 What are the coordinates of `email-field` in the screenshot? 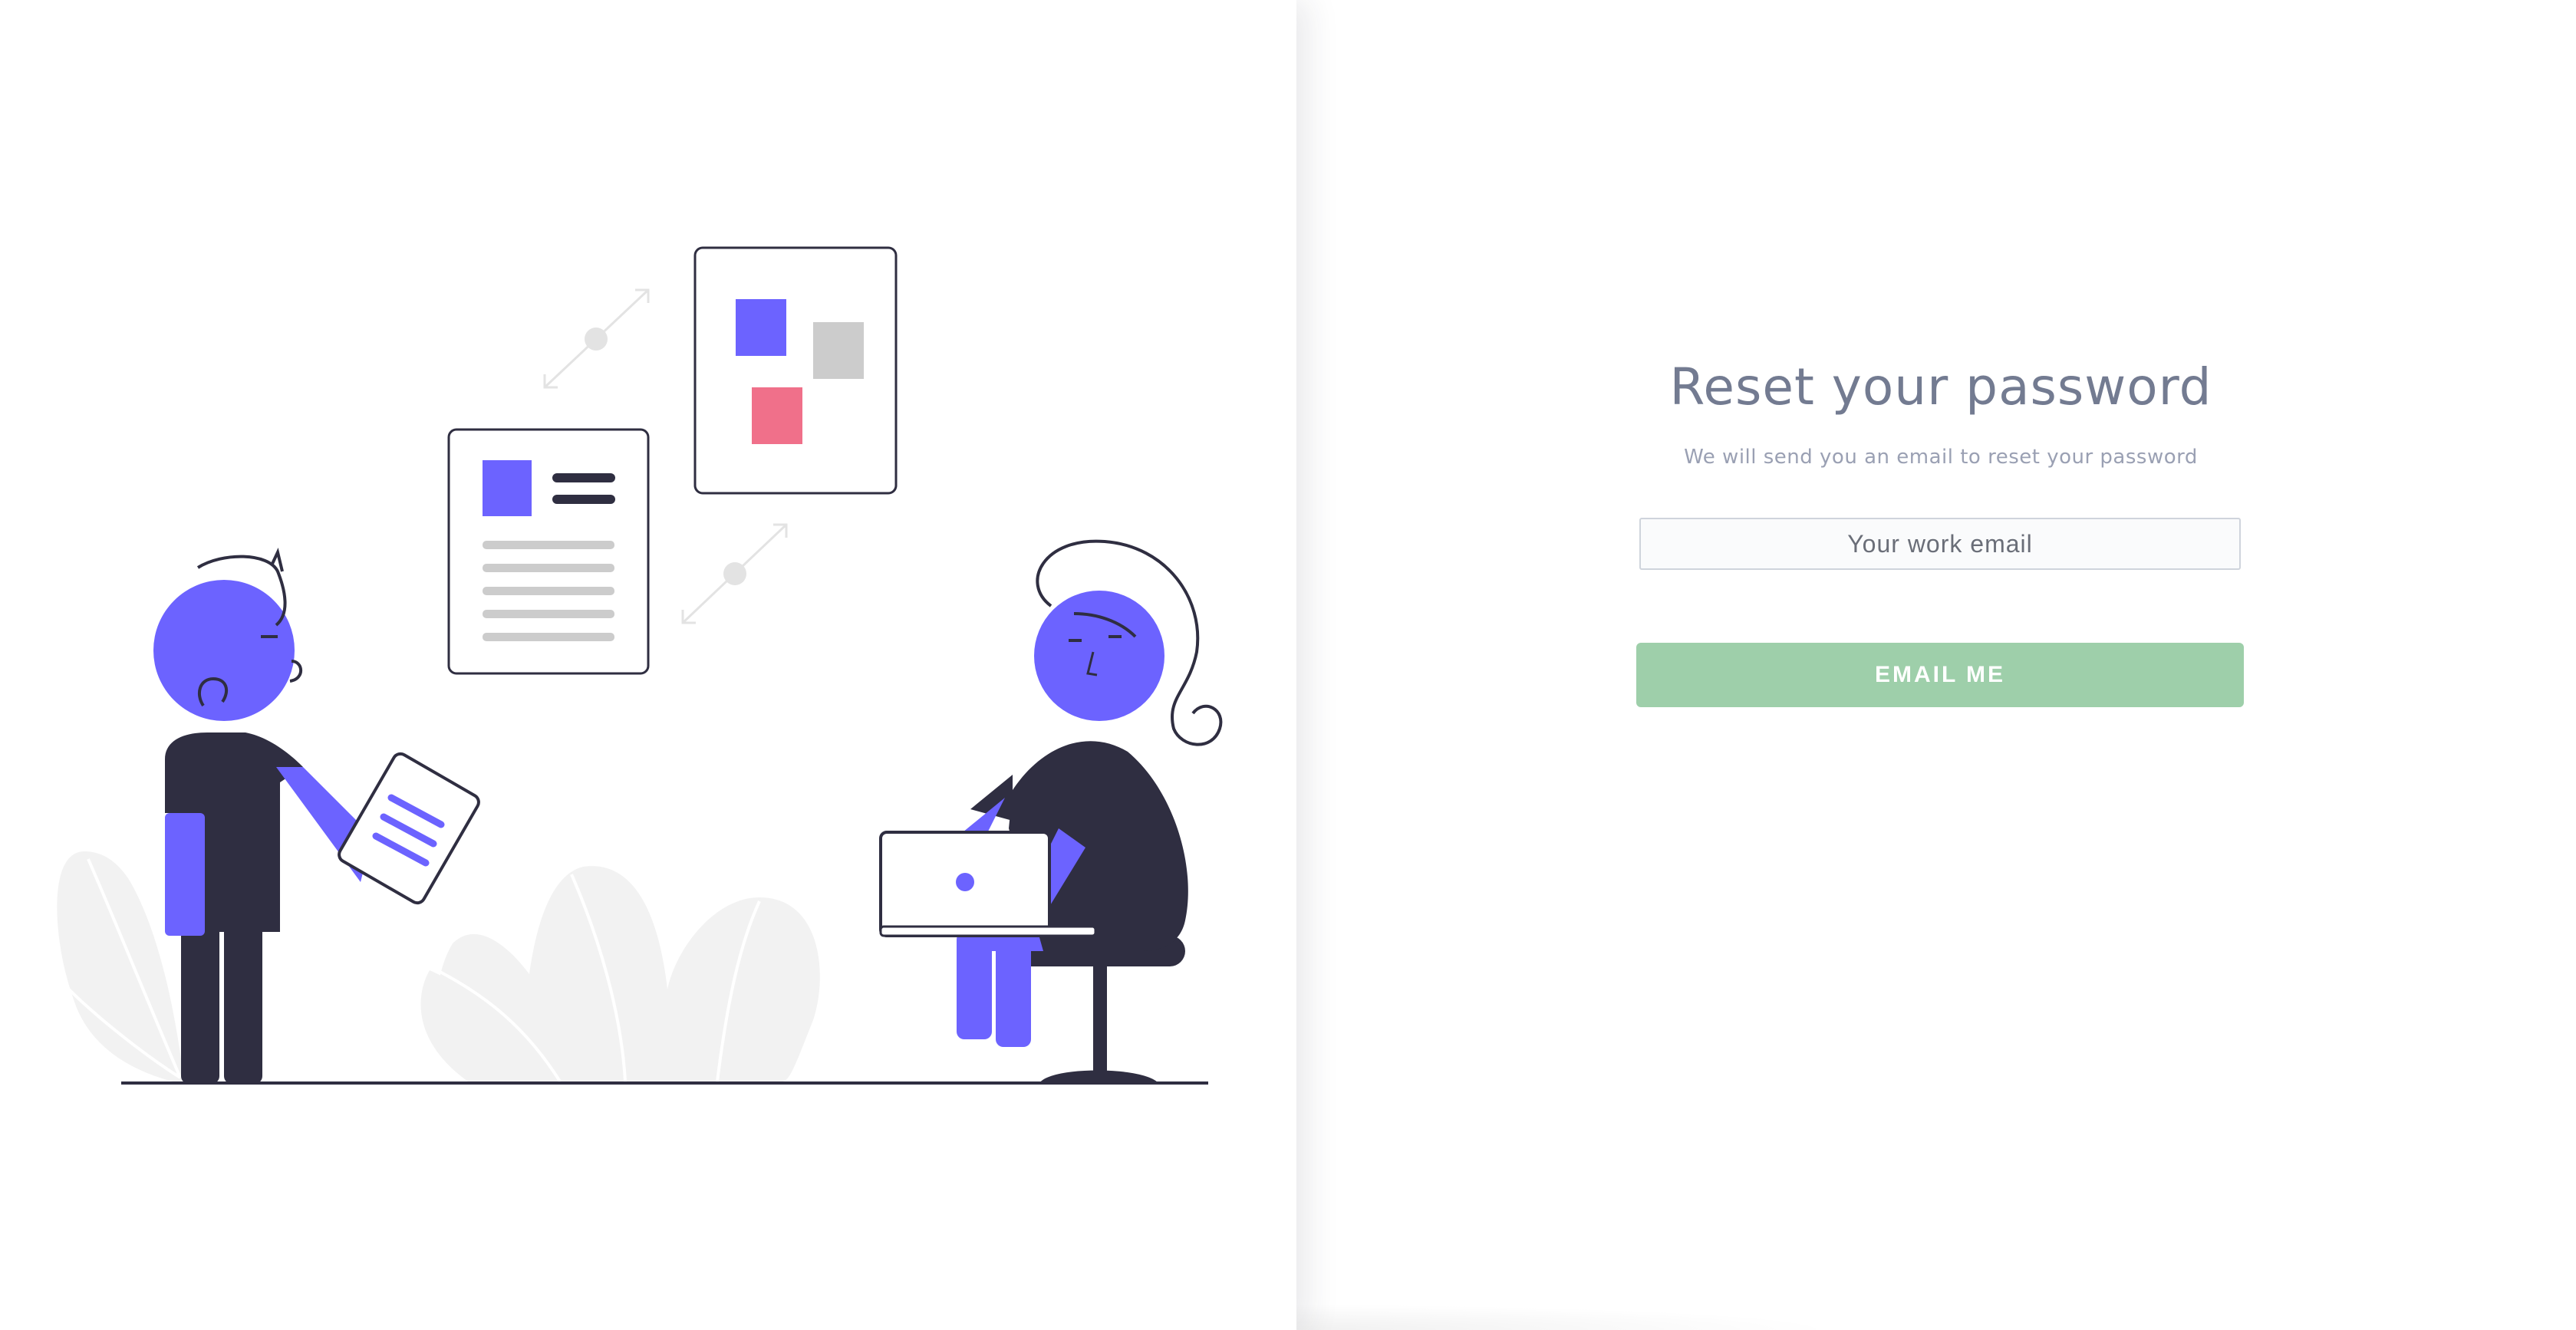 It's located at (1940, 544).